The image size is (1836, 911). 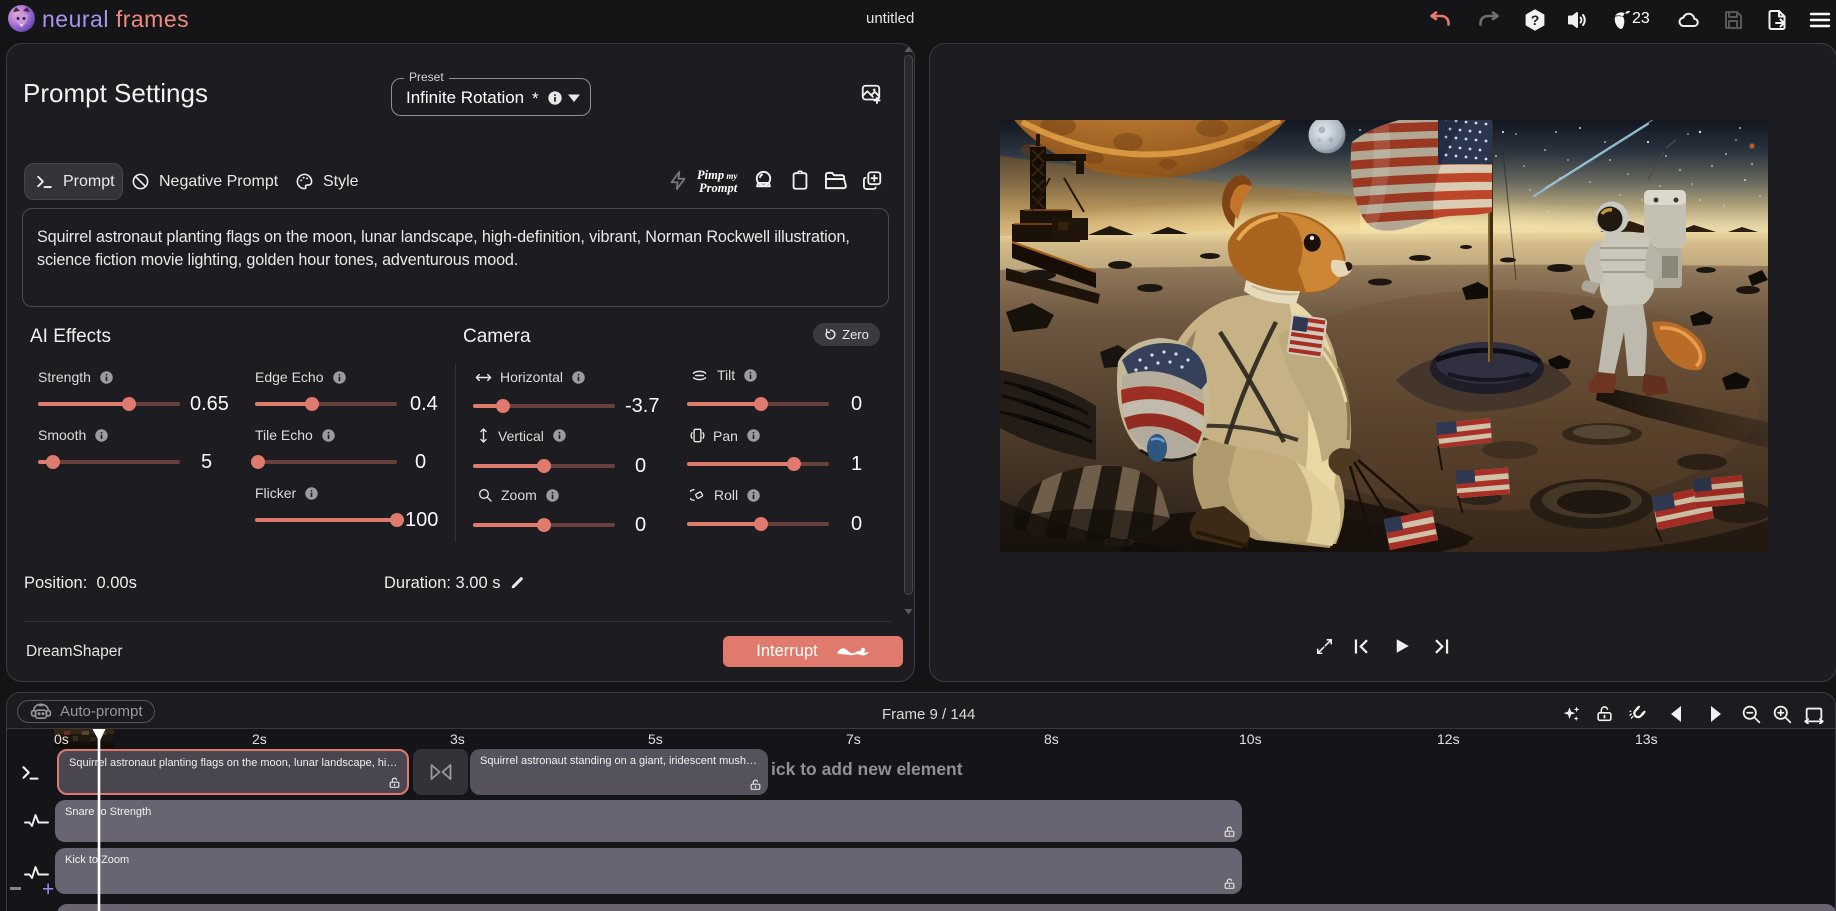 What do you see at coordinates (718, 188) in the screenshot?
I see `svg-text: Prompt` at bounding box center [718, 188].